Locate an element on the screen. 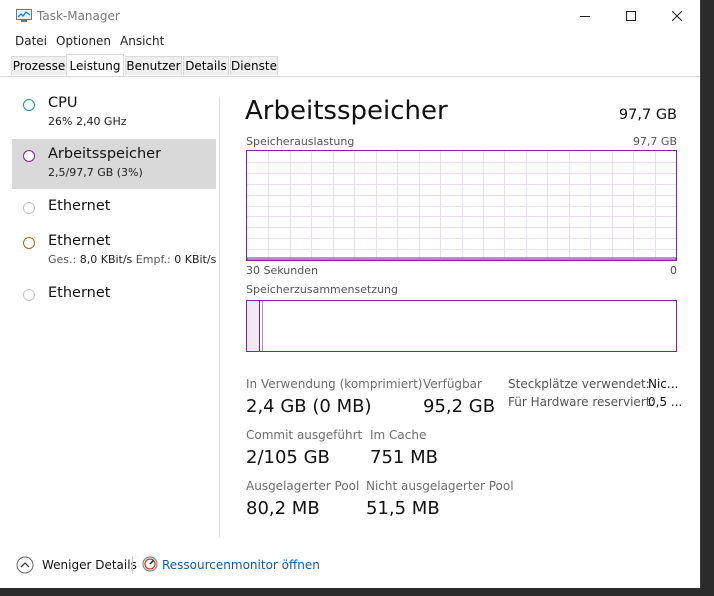 This screenshot has width=714, height=596. hw-reserved-label: Für Hardware reserviert: is located at coordinates (581, 402).